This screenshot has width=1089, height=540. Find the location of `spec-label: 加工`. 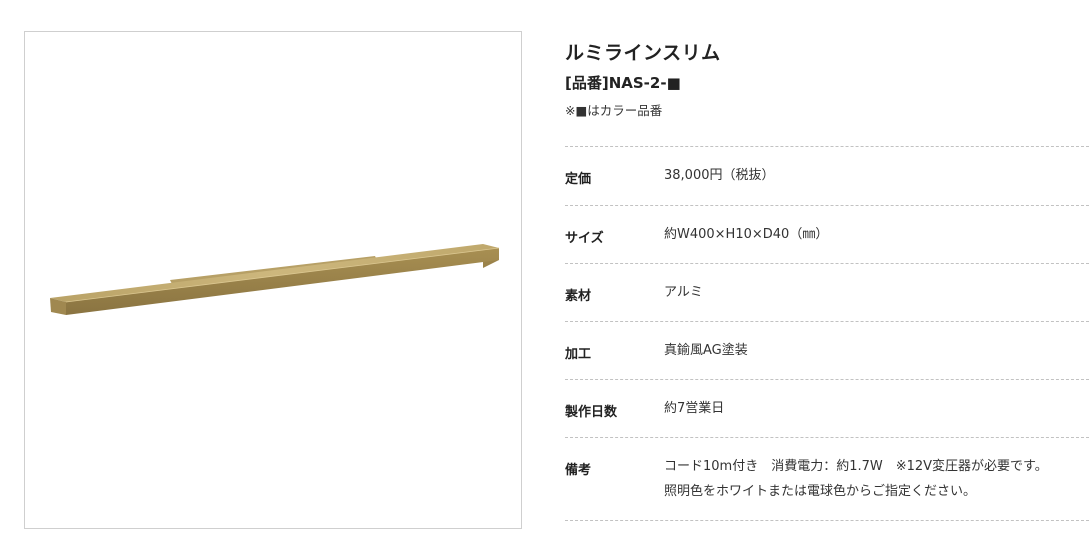

spec-label: 加工 is located at coordinates (578, 354).